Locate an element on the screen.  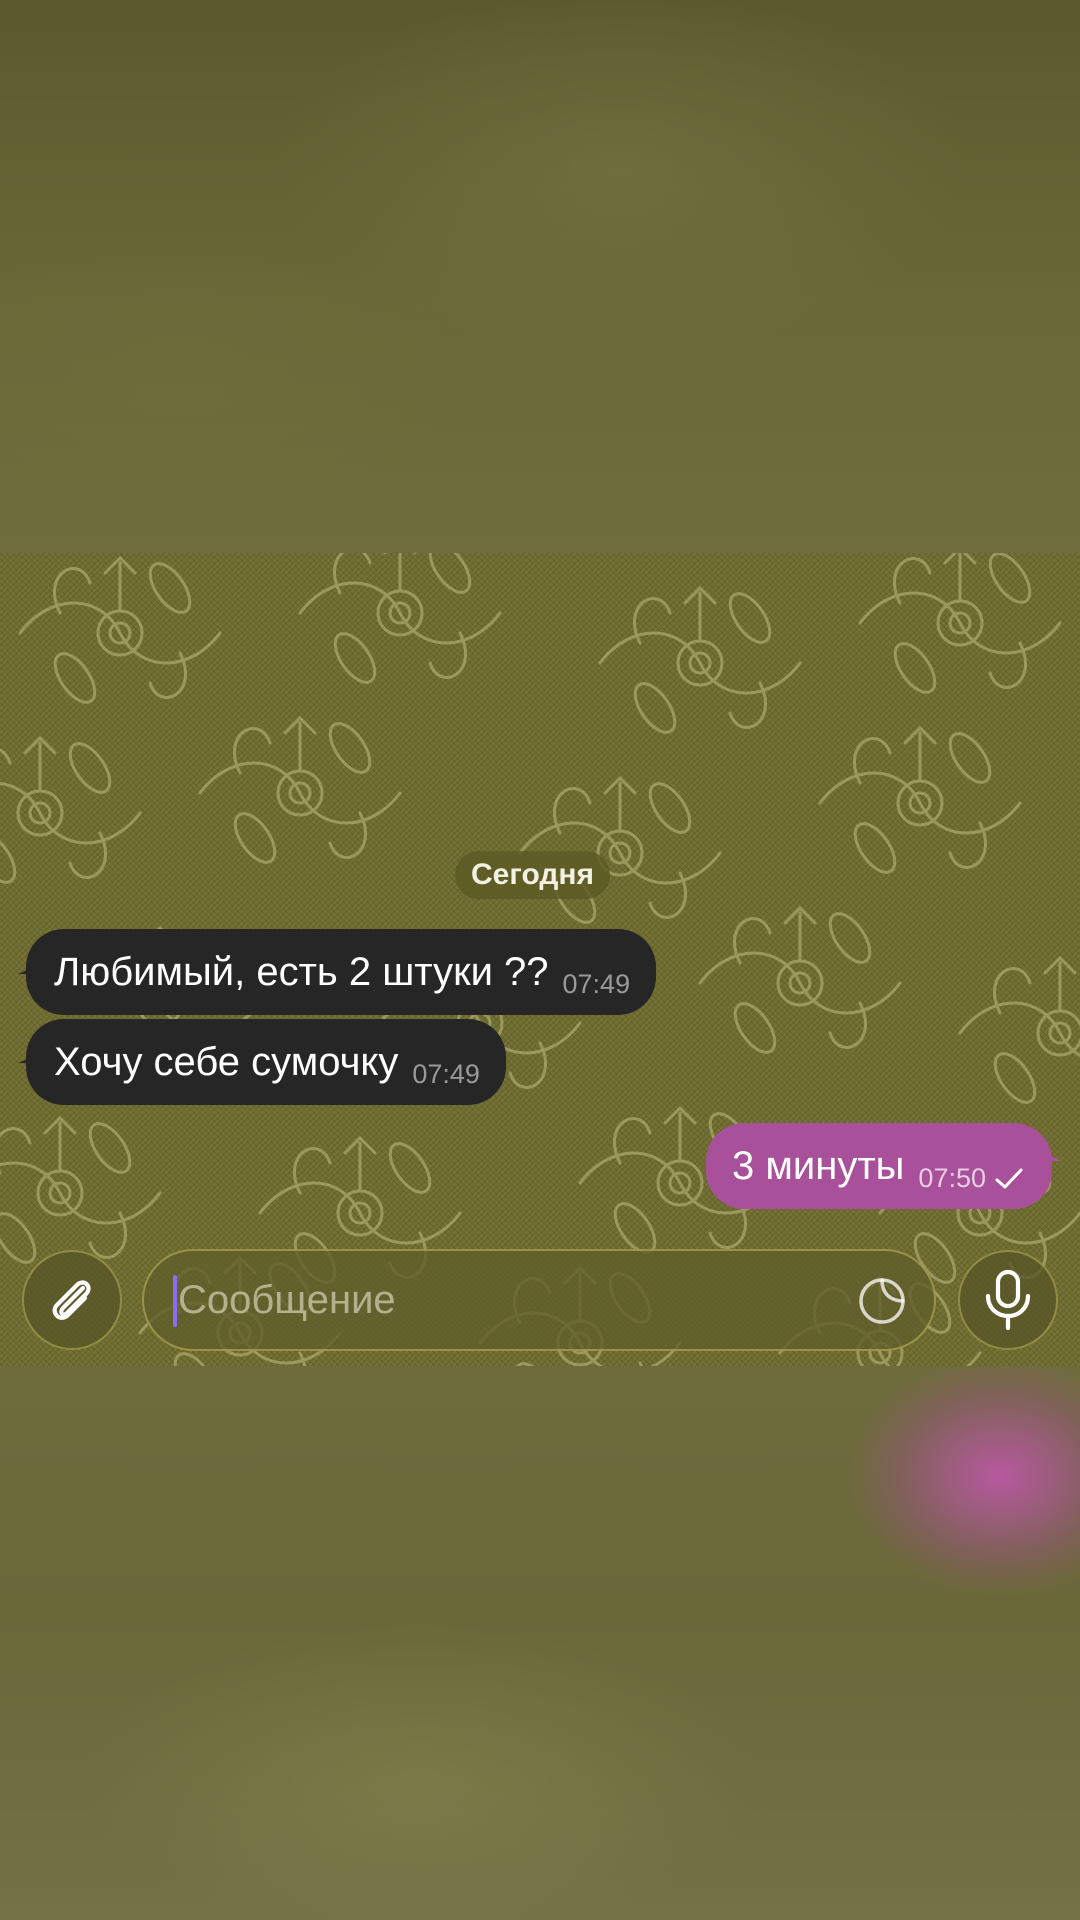
message-bubble-outgoing: 3 минуты 07:50 is located at coordinates (879, 1166).